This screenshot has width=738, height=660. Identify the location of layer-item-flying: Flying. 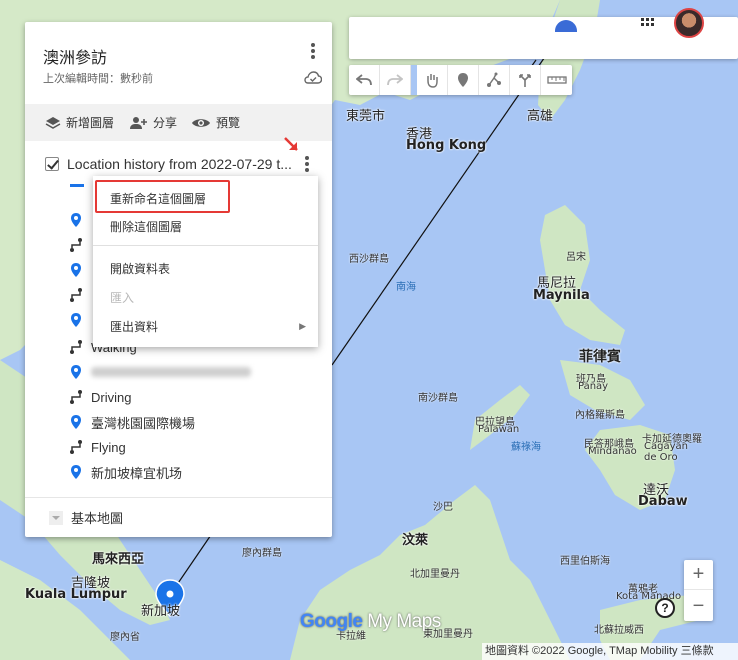
(97, 447).